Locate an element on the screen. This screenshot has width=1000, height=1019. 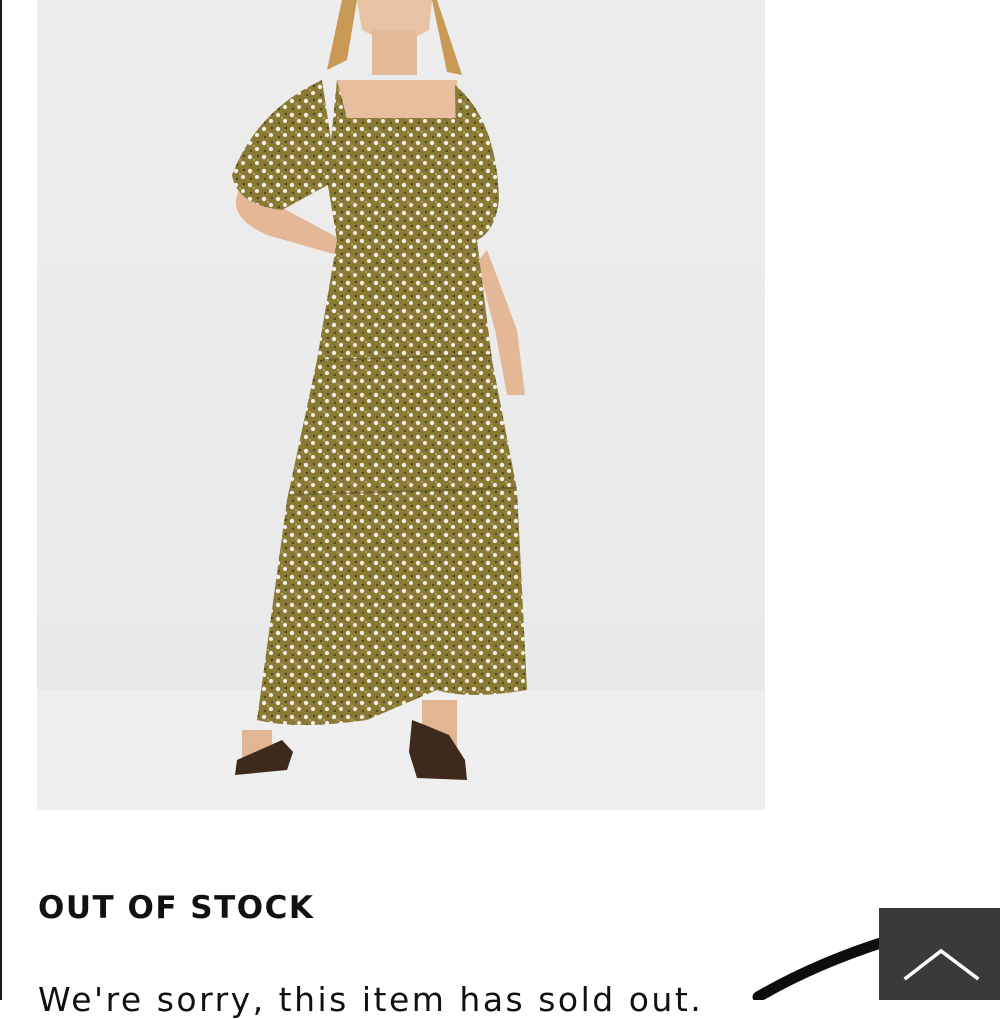
page-left-border is located at coordinates (1, 500).